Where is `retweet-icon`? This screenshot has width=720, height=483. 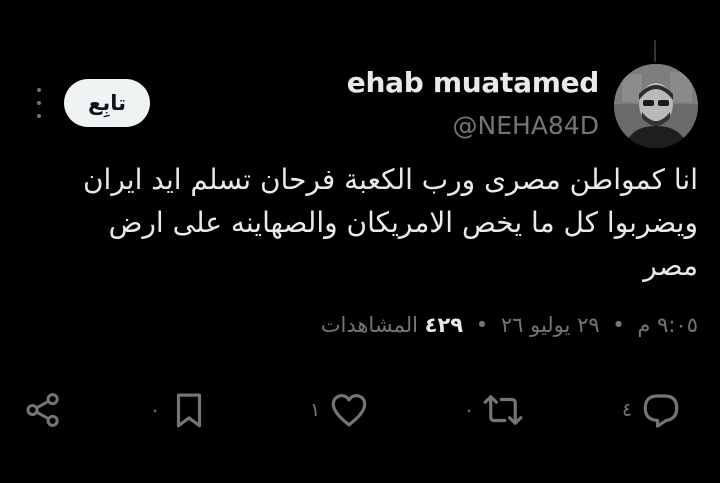 retweet-icon is located at coordinates (503, 410).